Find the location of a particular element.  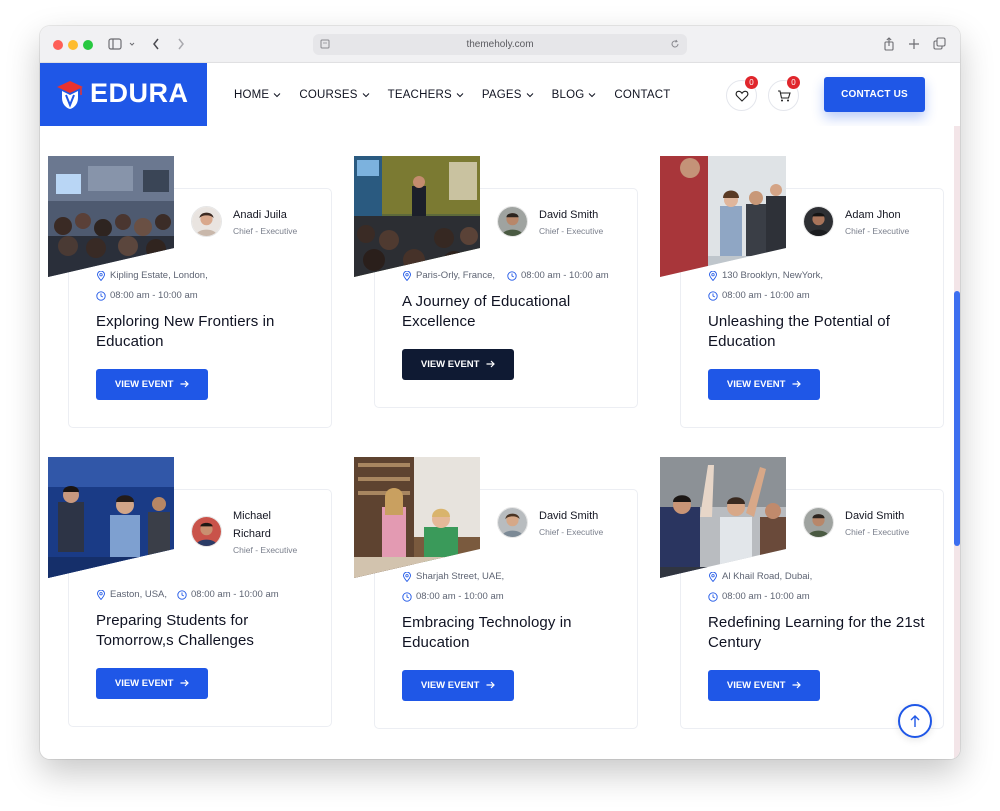

event-title: Unleashing the Potential of Education is located at coordinates (818, 332).